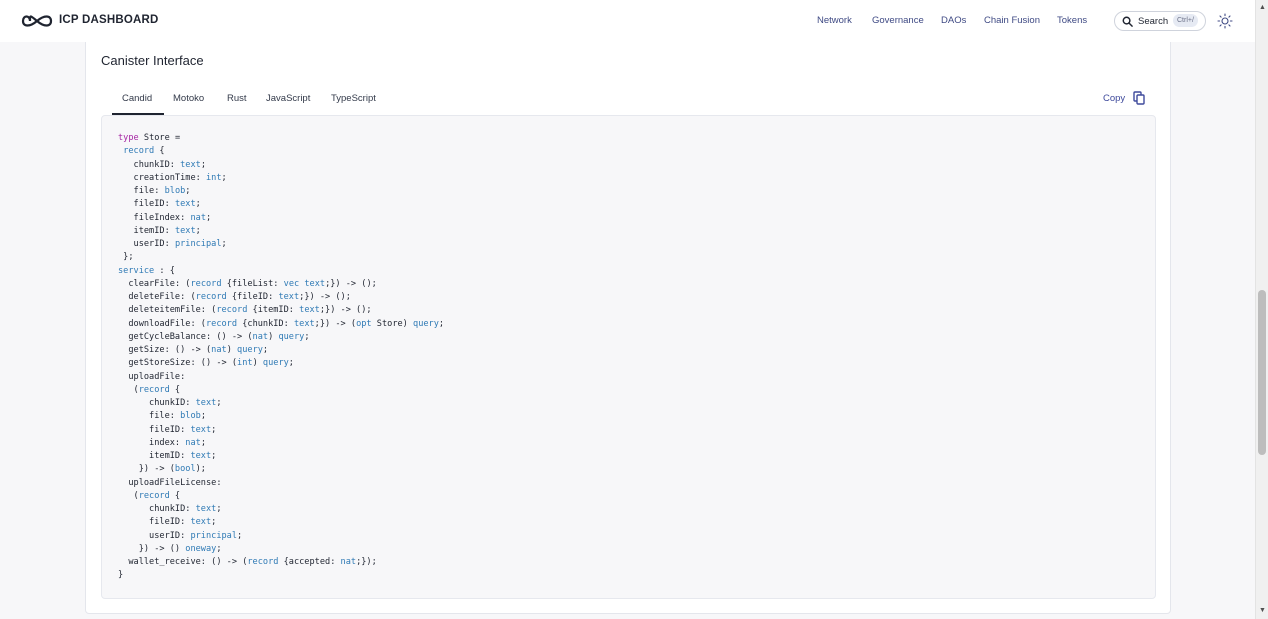 The height and width of the screenshot is (619, 1268). What do you see at coordinates (149, 138) in the screenshot?
I see `code-line: type Store =` at bounding box center [149, 138].